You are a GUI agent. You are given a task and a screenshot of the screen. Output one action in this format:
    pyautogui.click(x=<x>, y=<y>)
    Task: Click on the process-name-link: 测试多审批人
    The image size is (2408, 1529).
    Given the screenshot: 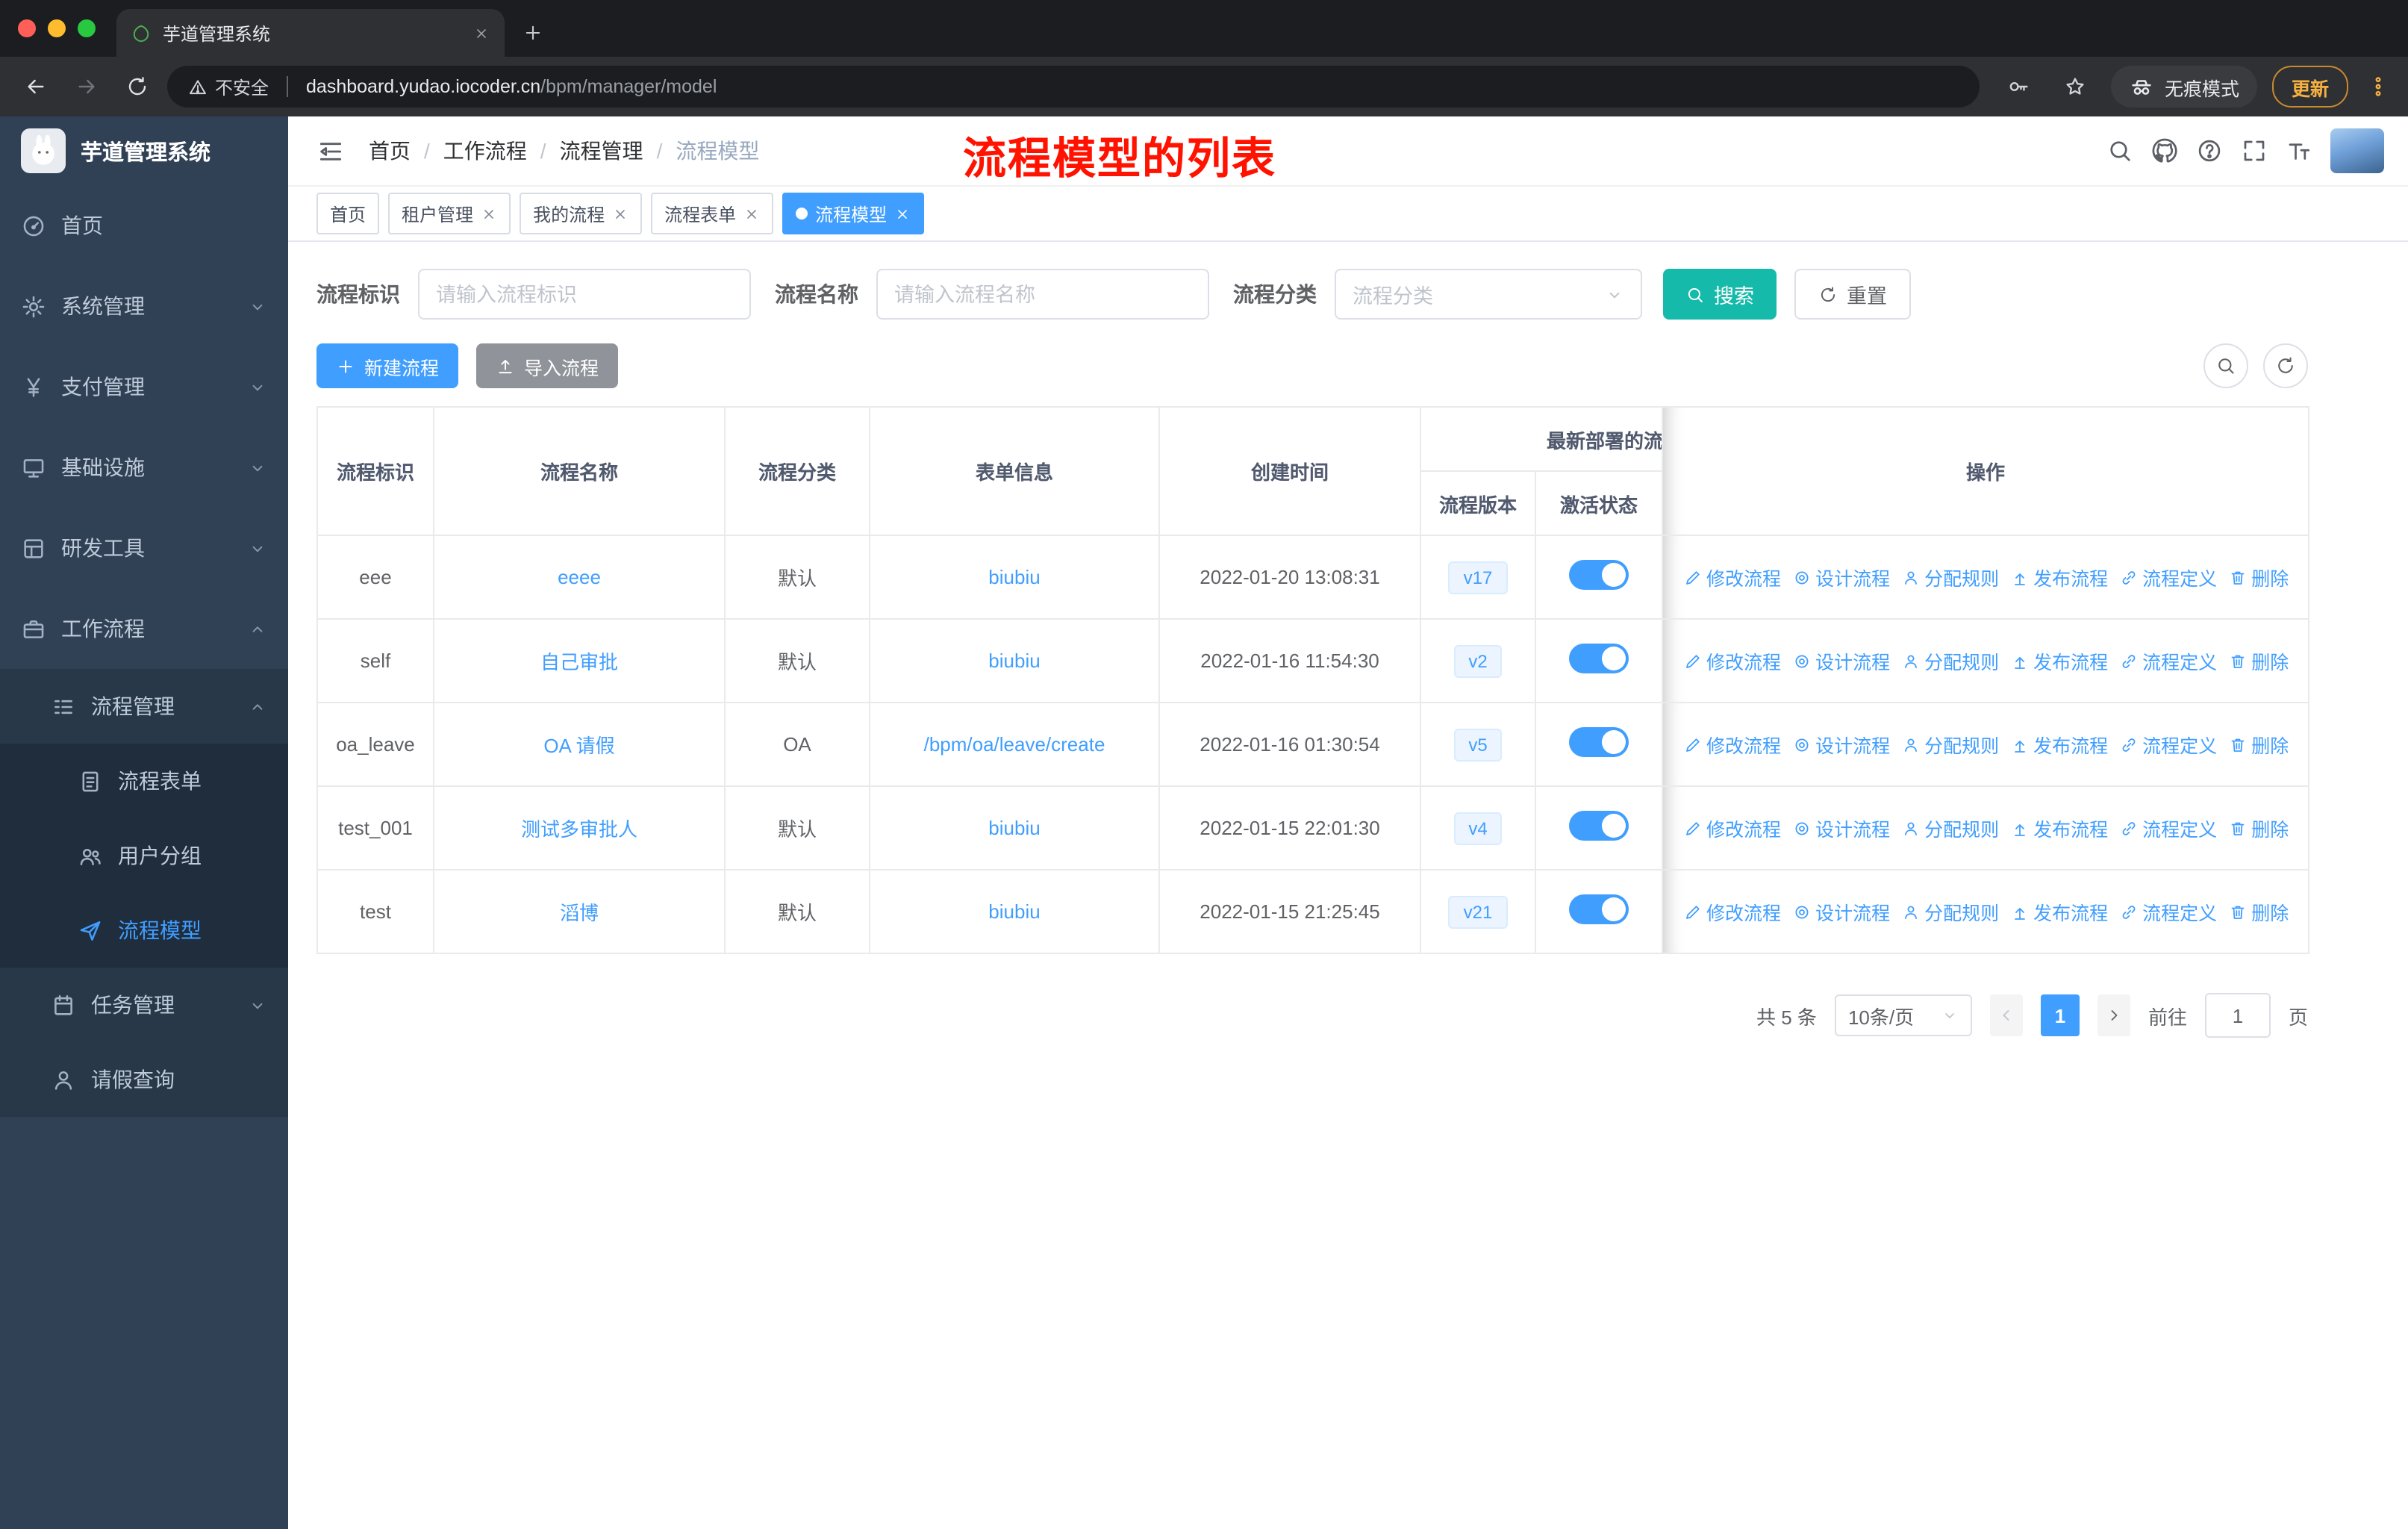 What is the action you would take?
    pyautogui.click(x=579, y=830)
    